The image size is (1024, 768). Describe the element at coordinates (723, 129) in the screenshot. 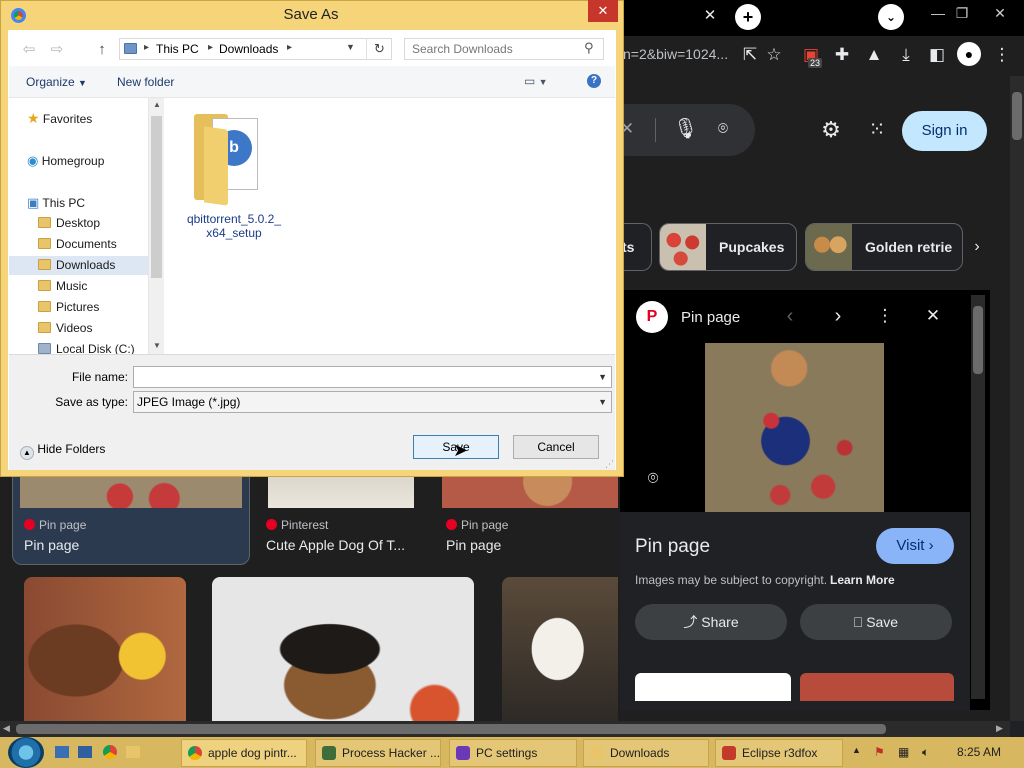

I see `camera-lens-icon: ⌾` at that location.